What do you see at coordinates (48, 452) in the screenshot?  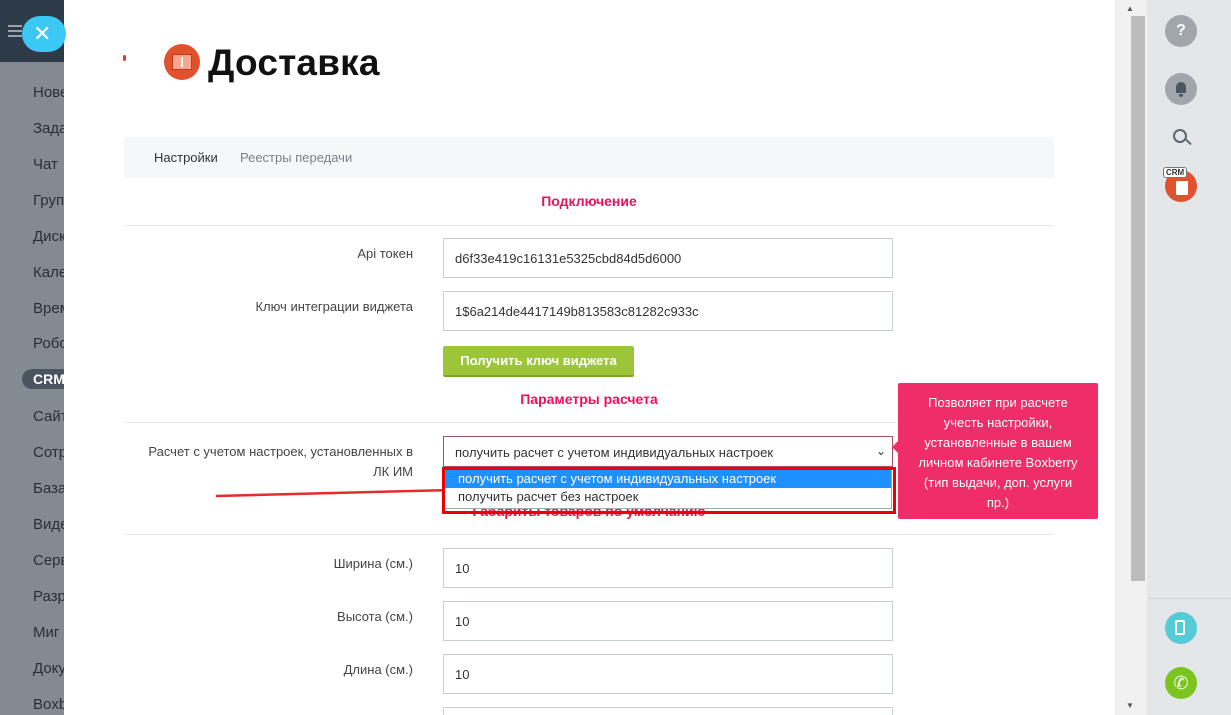 I see `sidebar-item: Сотр` at bounding box center [48, 452].